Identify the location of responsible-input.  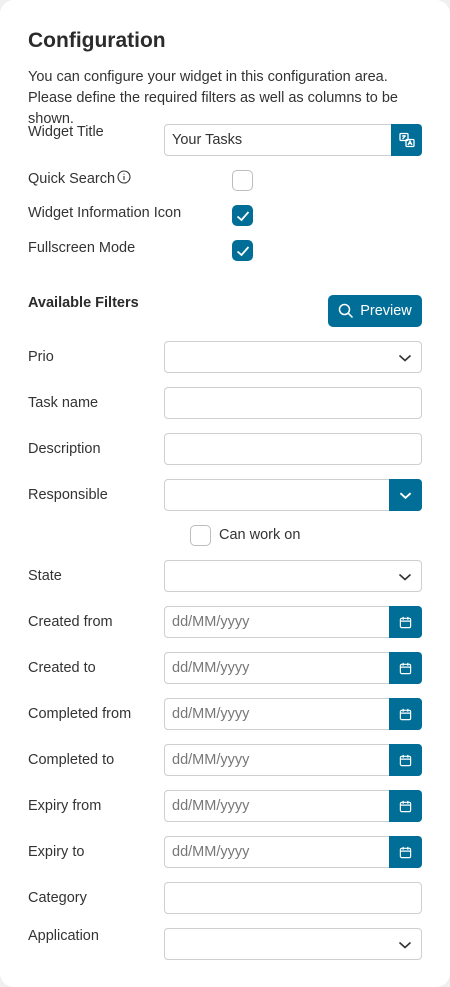
(293, 495).